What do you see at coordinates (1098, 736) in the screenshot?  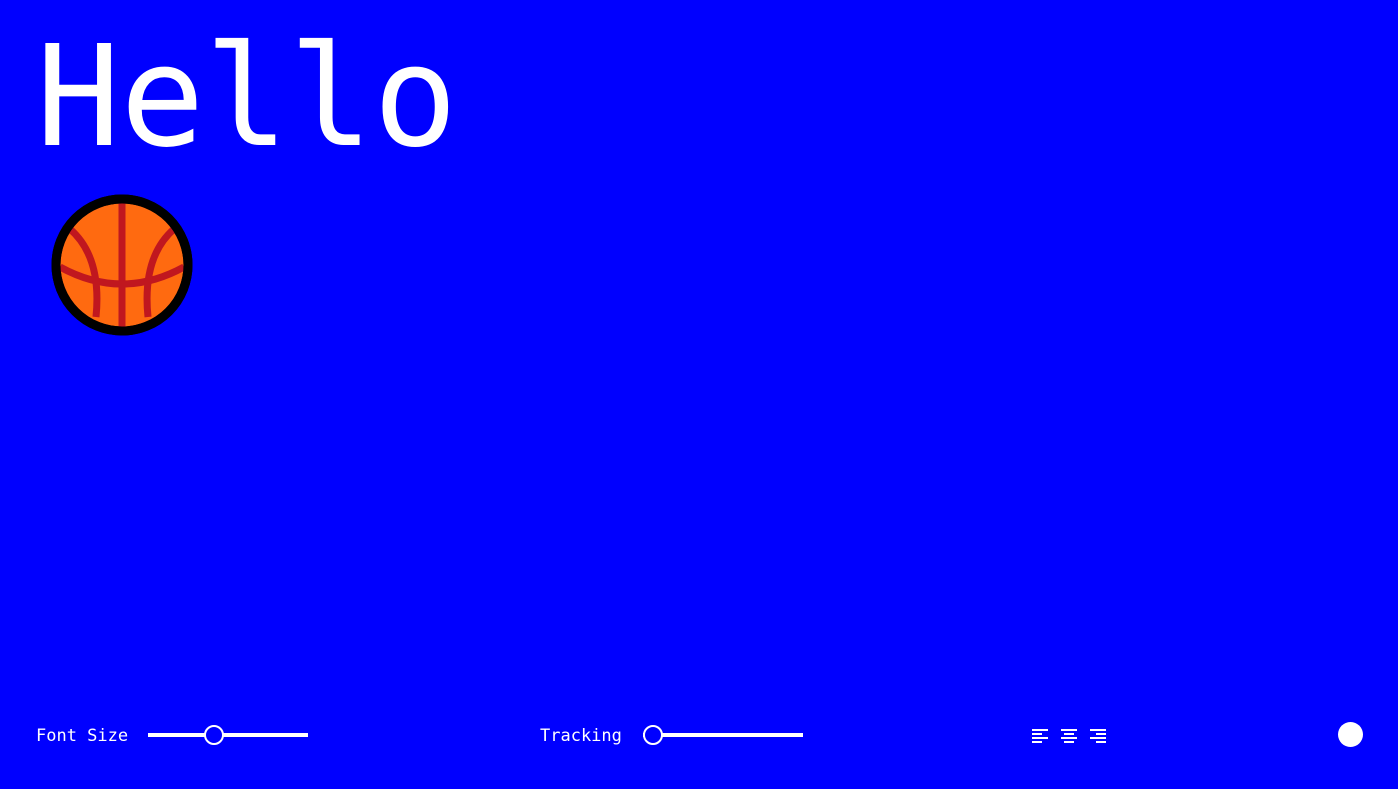 I see `align-right-icon` at bounding box center [1098, 736].